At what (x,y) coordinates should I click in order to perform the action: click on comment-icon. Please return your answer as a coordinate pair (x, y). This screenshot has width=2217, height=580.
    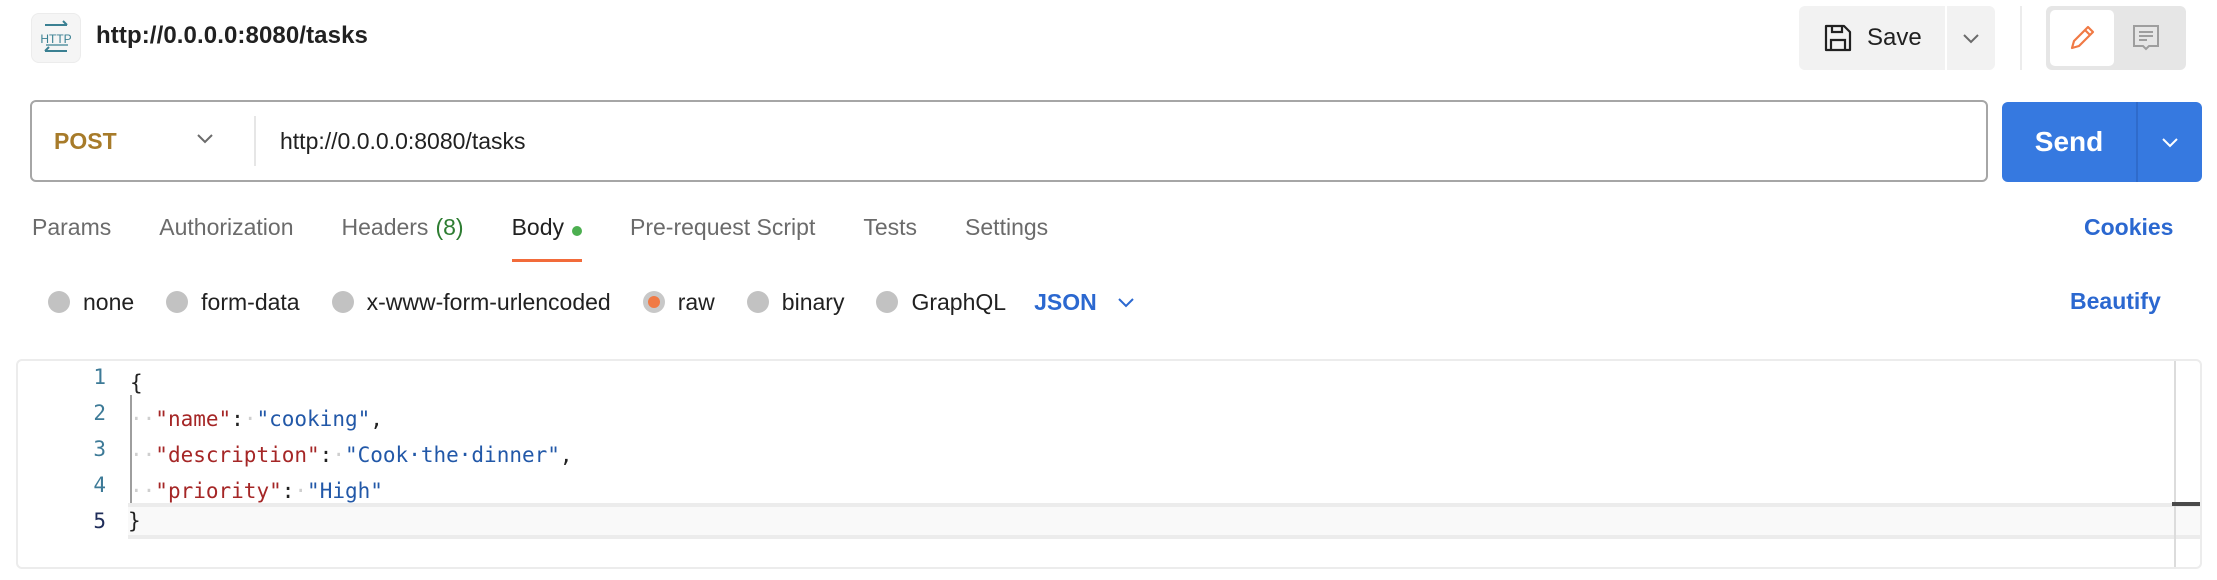
    Looking at the image, I should click on (2146, 38).